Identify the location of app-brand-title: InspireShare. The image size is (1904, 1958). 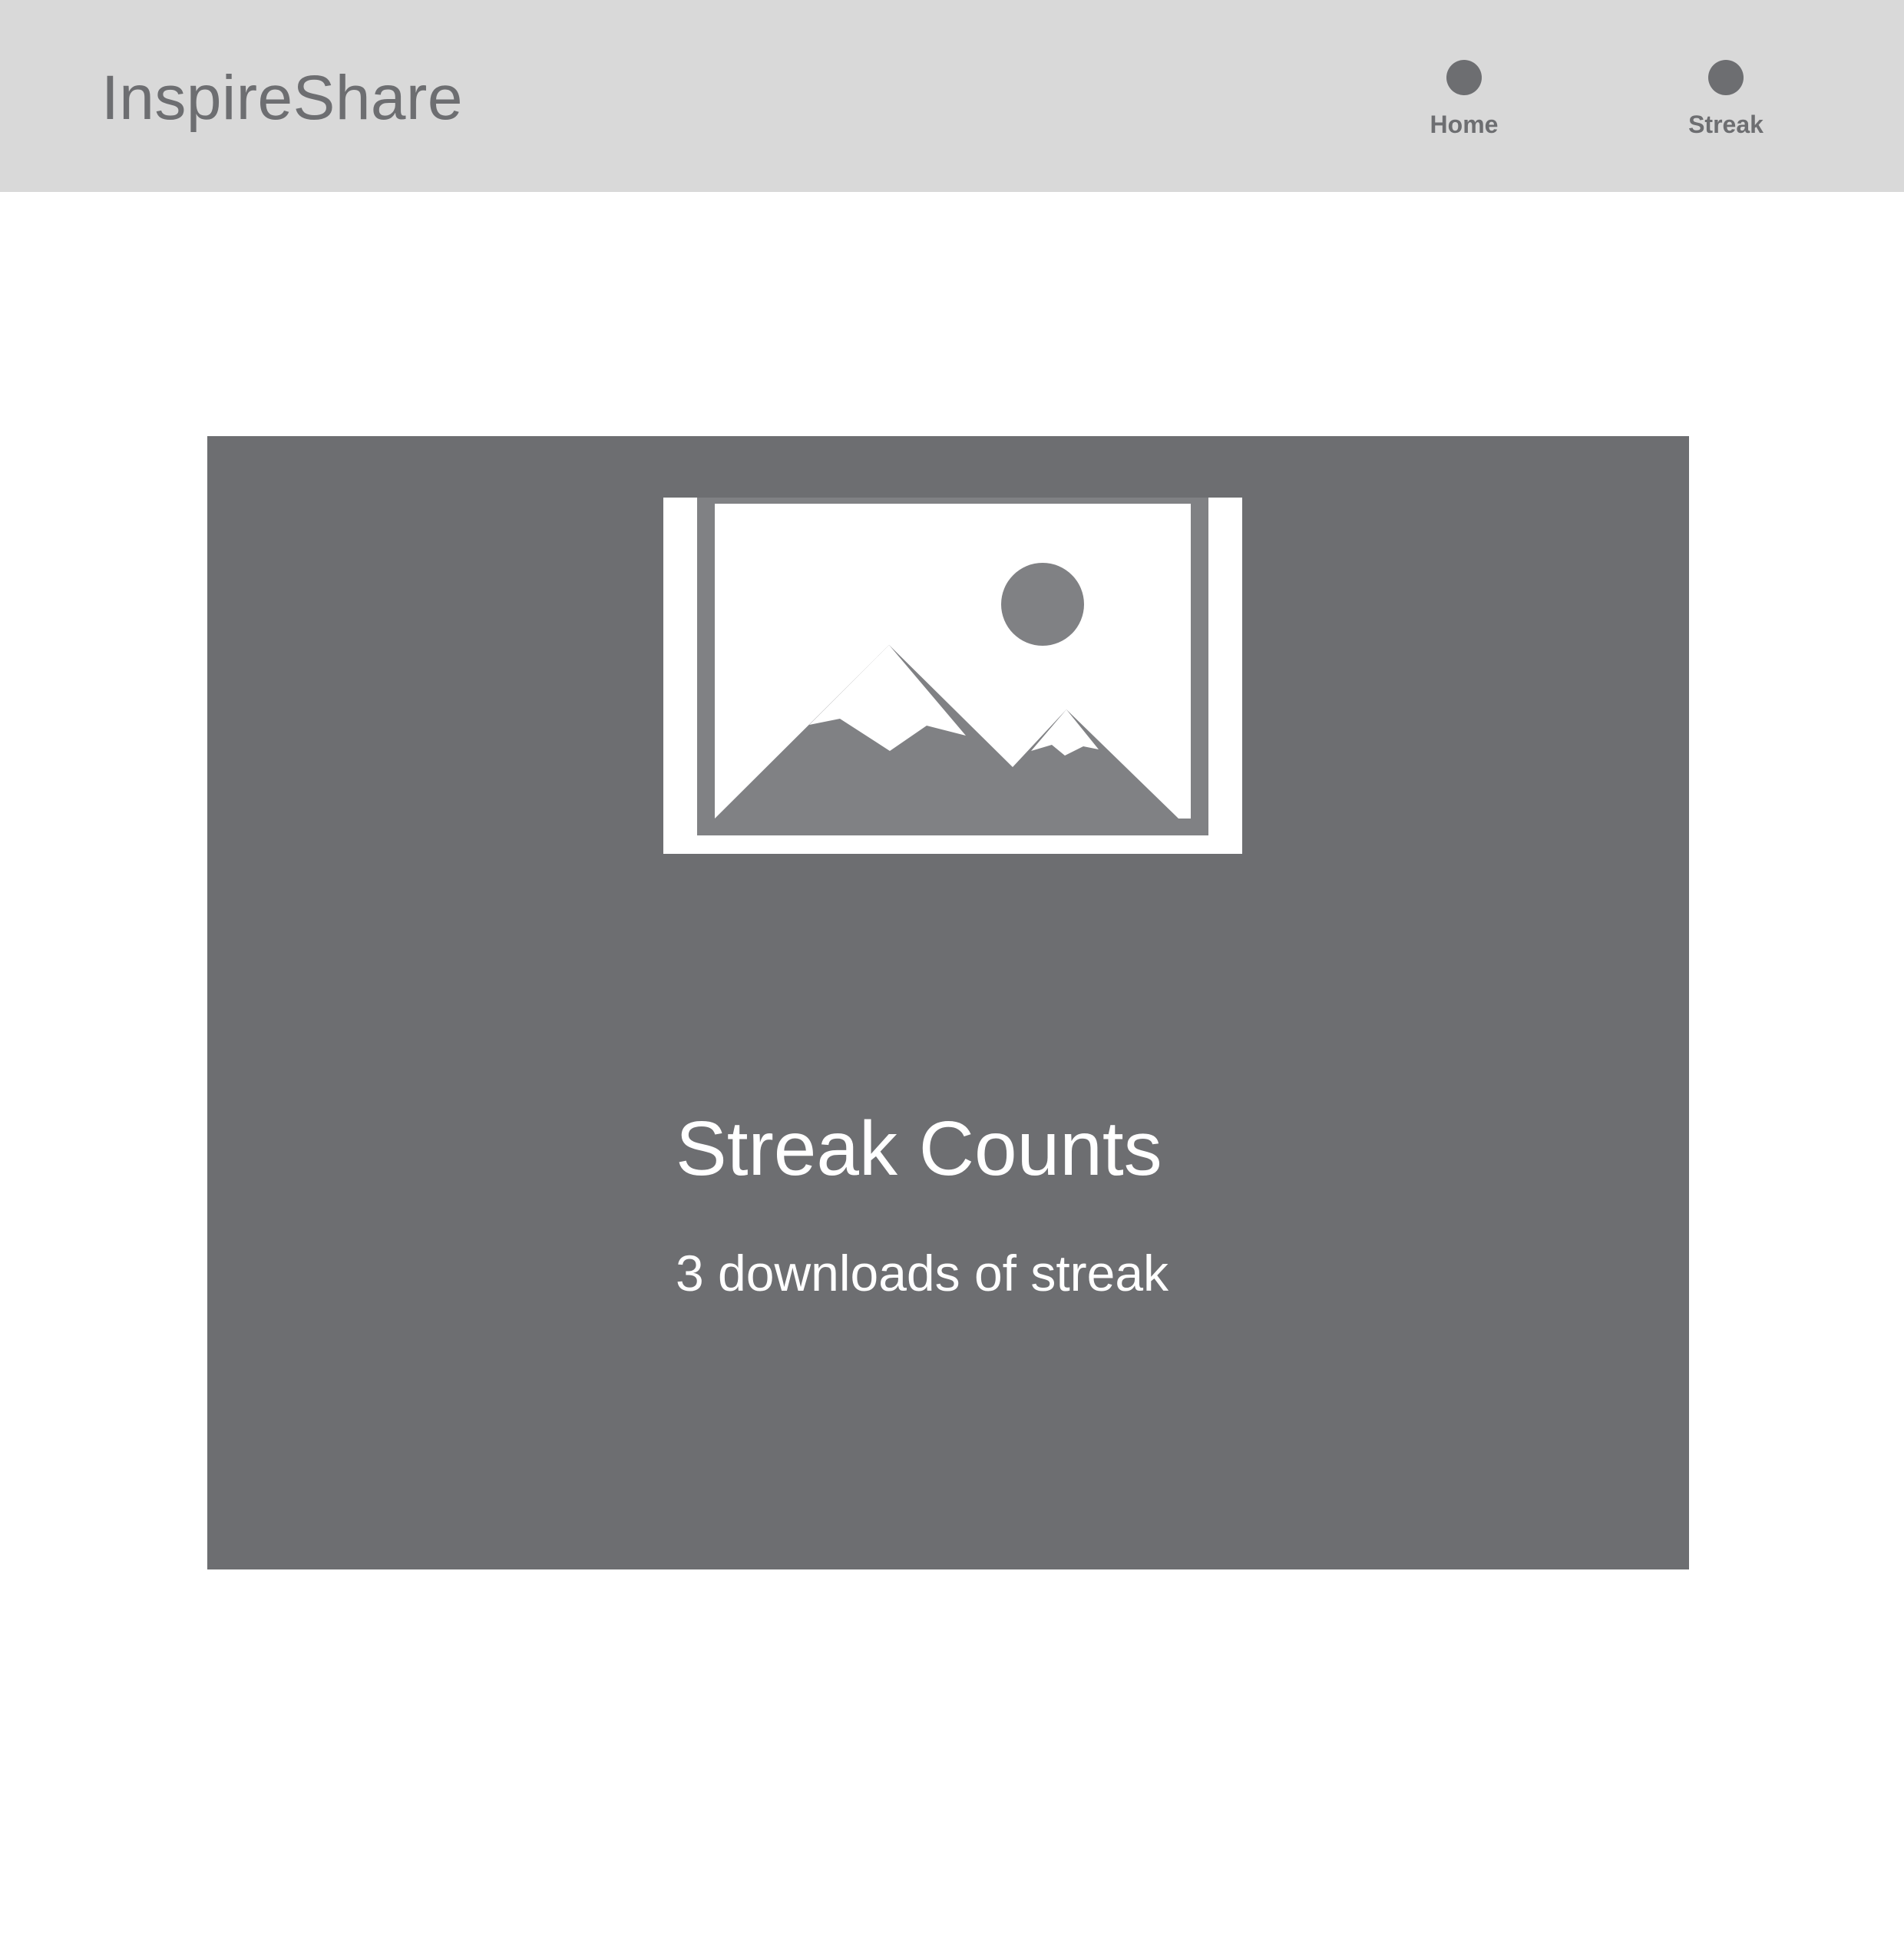
(282, 98).